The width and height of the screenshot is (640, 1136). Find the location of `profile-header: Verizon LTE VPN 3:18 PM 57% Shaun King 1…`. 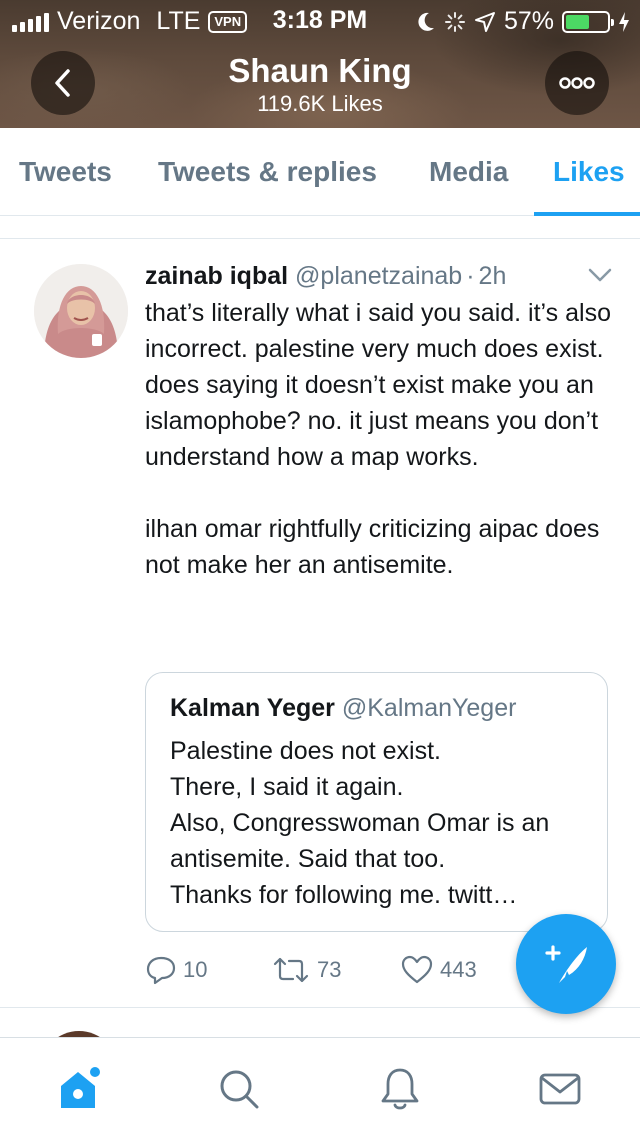

profile-header: Verizon LTE VPN 3:18 PM 57% Shaun King 1… is located at coordinates (320, 64).